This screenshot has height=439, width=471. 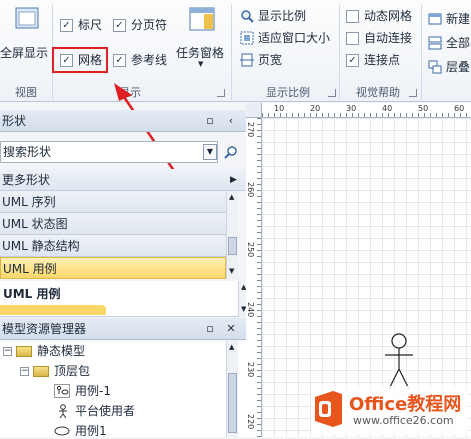 What do you see at coordinates (32, 294) in the screenshot?
I see `stencil-header-title: UML 用例` at bounding box center [32, 294].